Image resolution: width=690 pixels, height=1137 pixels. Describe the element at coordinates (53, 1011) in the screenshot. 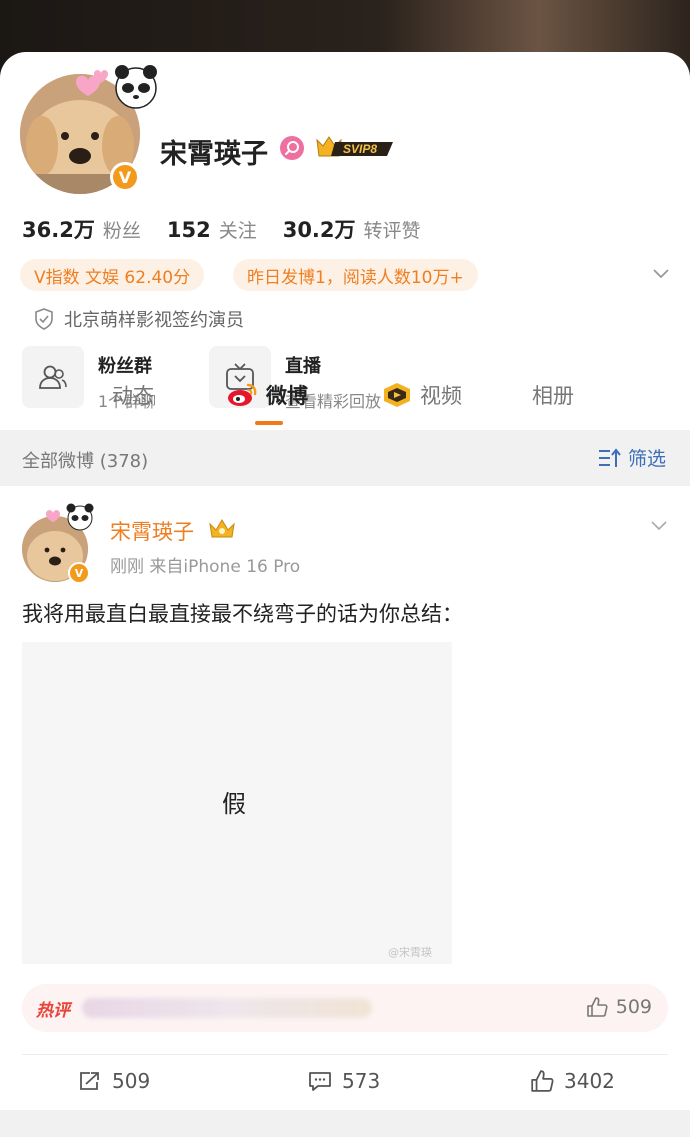

I see `hot-comment-label: 热评` at that location.